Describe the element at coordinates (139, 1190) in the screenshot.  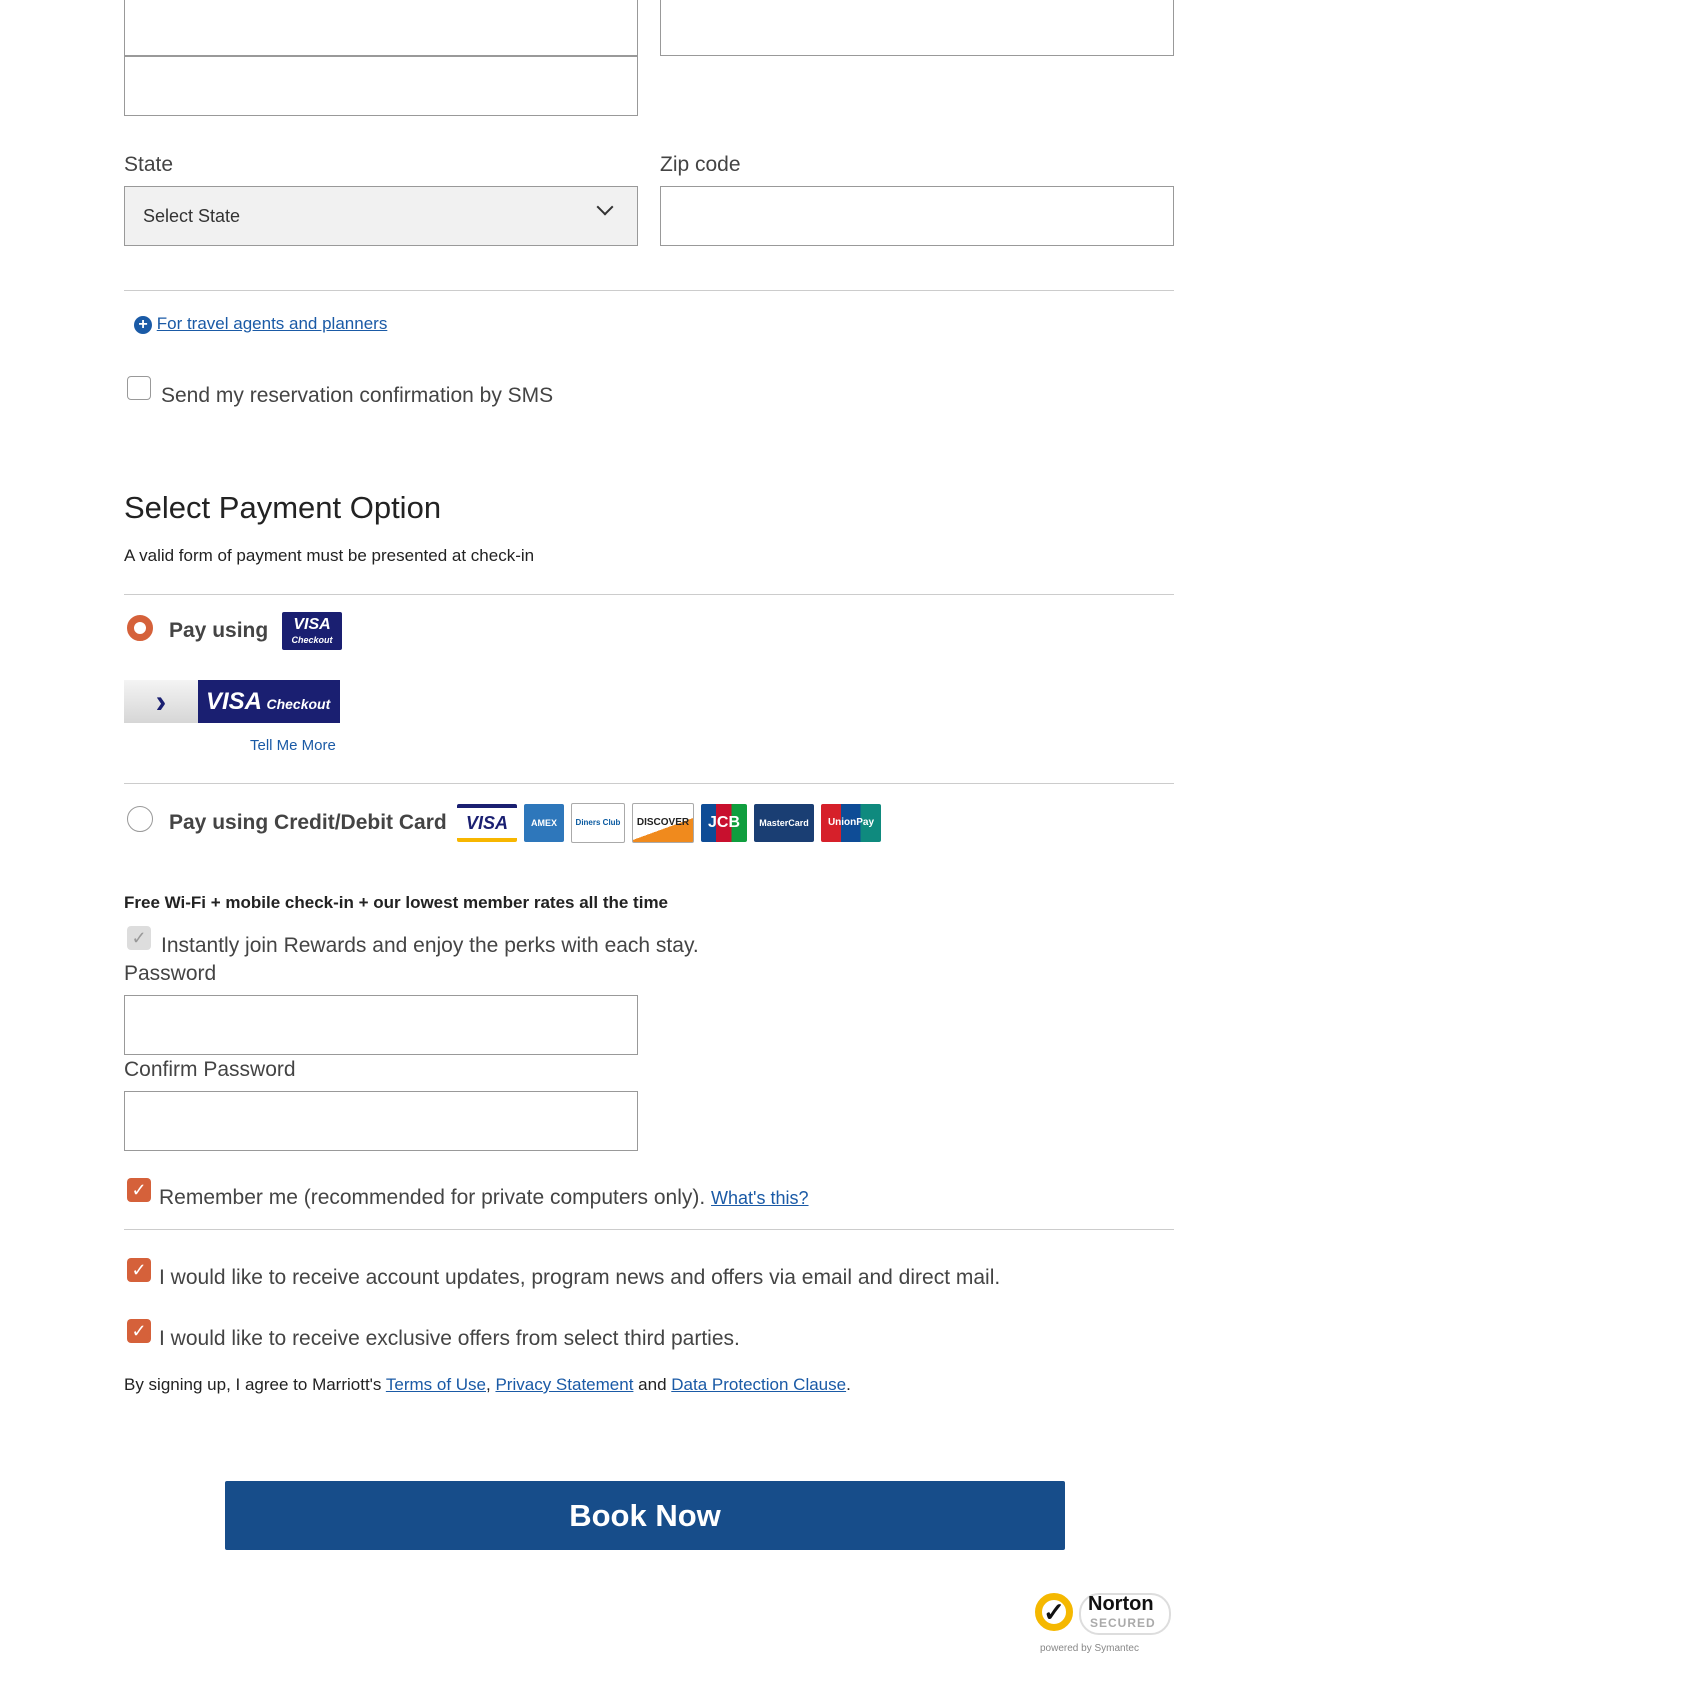
I see `remember-me-checkbox: ✓` at that location.